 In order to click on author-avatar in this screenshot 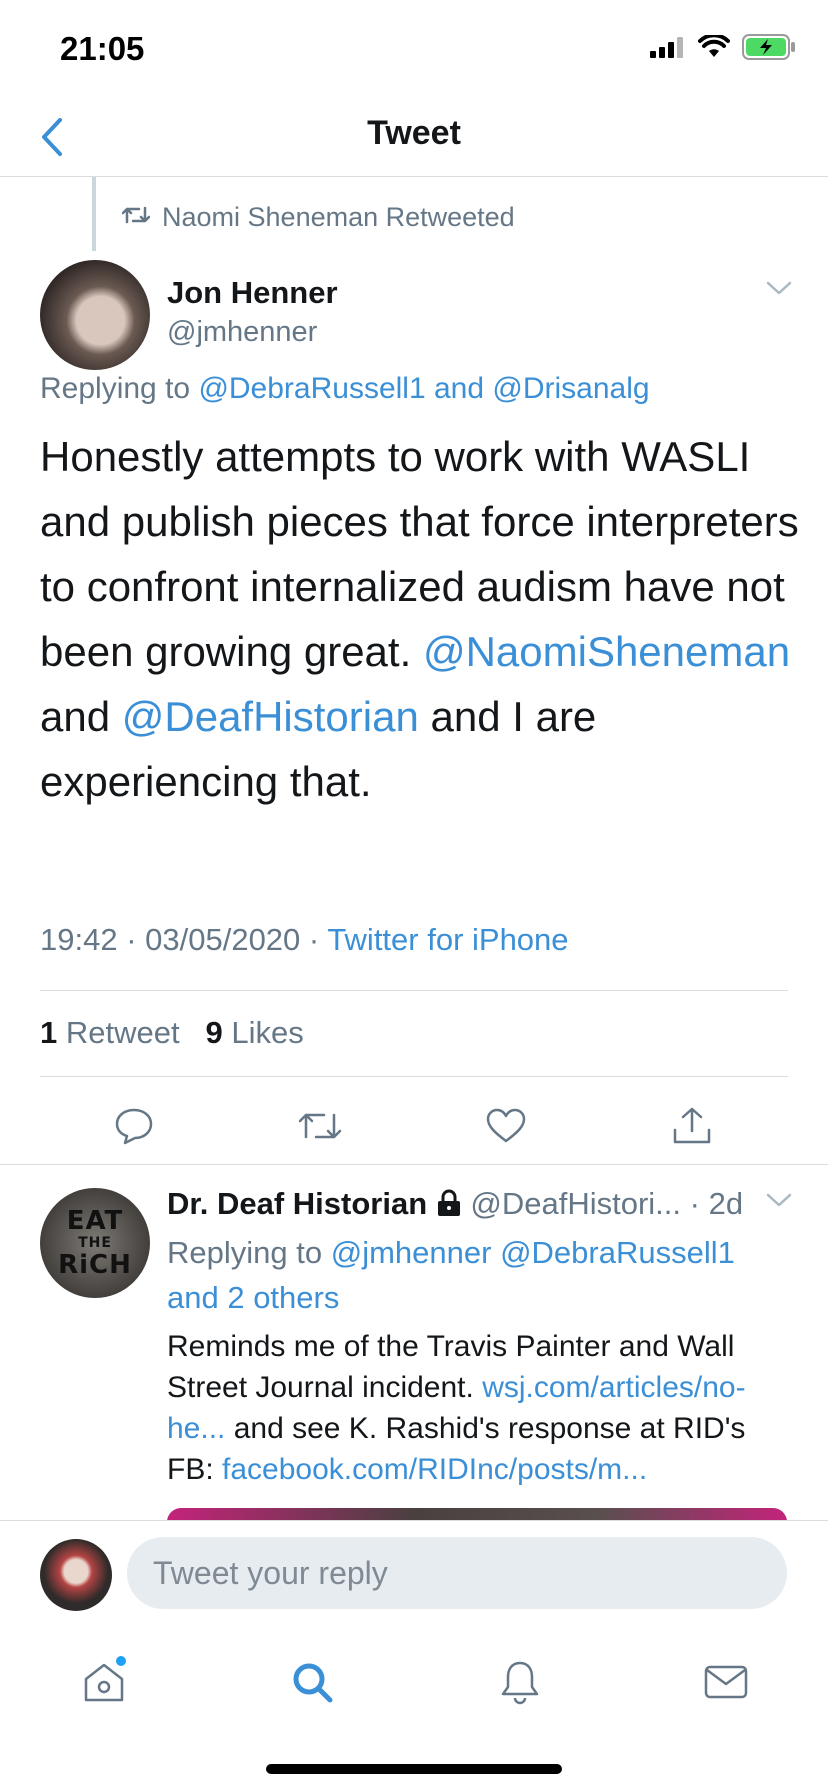, I will do `click(95, 315)`.